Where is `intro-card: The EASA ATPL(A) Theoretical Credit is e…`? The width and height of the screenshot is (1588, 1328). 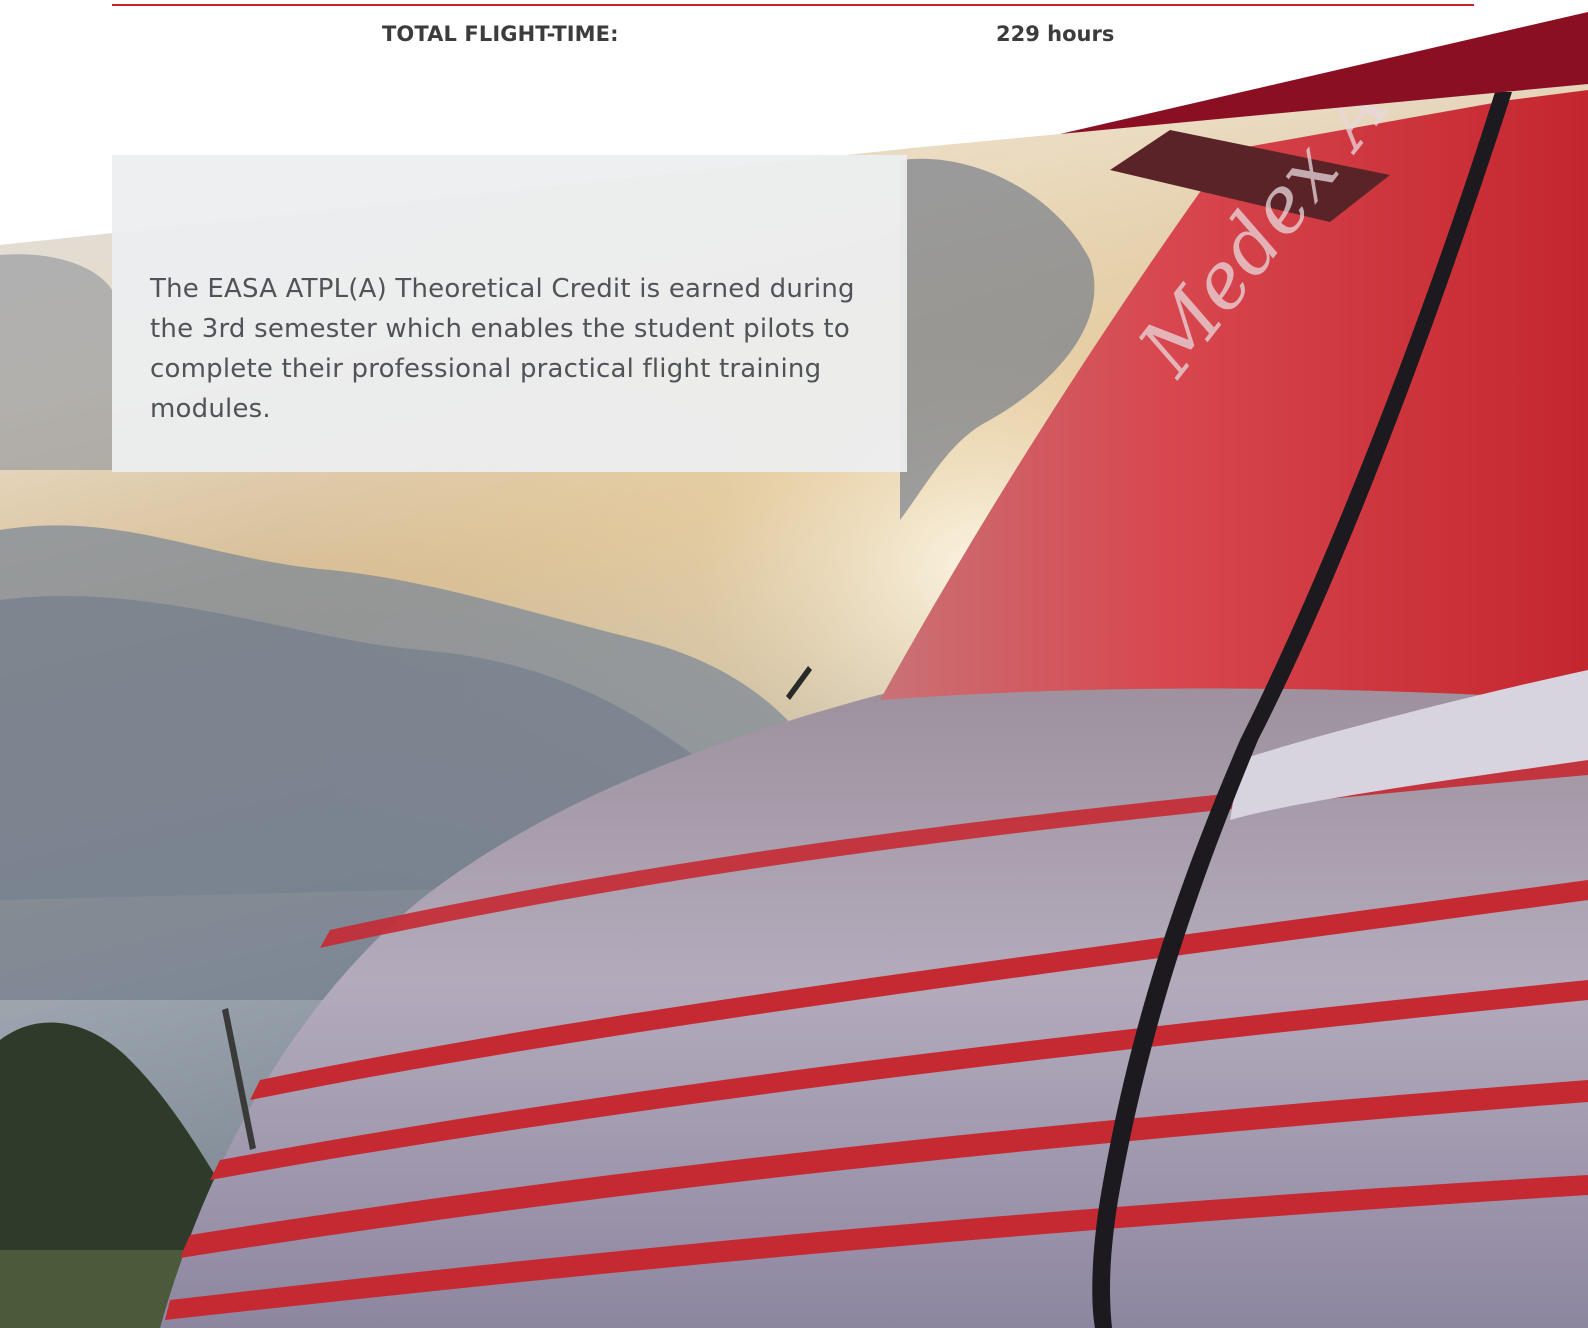
intro-card: The EASA ATPL(A) Theoretical Credit is e… is located at coordinates (509, 313).